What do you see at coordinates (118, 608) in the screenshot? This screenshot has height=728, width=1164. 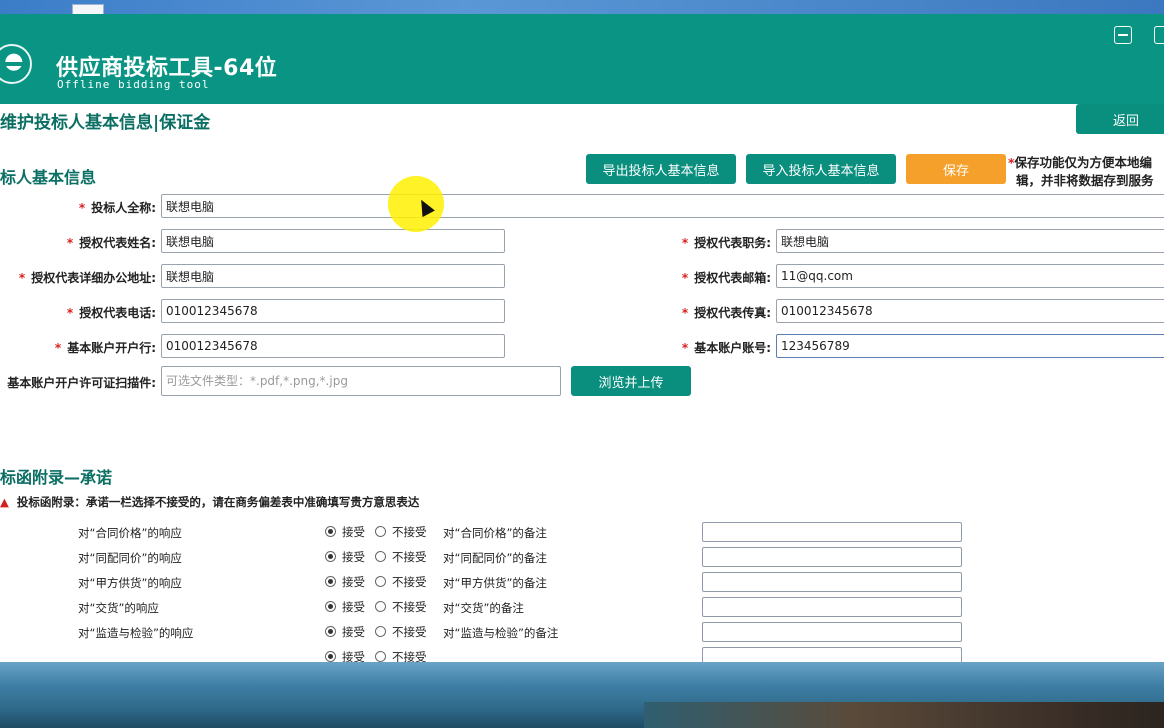 I see `response-label: 对“交货”的响应` at bounding box center [118, 608].